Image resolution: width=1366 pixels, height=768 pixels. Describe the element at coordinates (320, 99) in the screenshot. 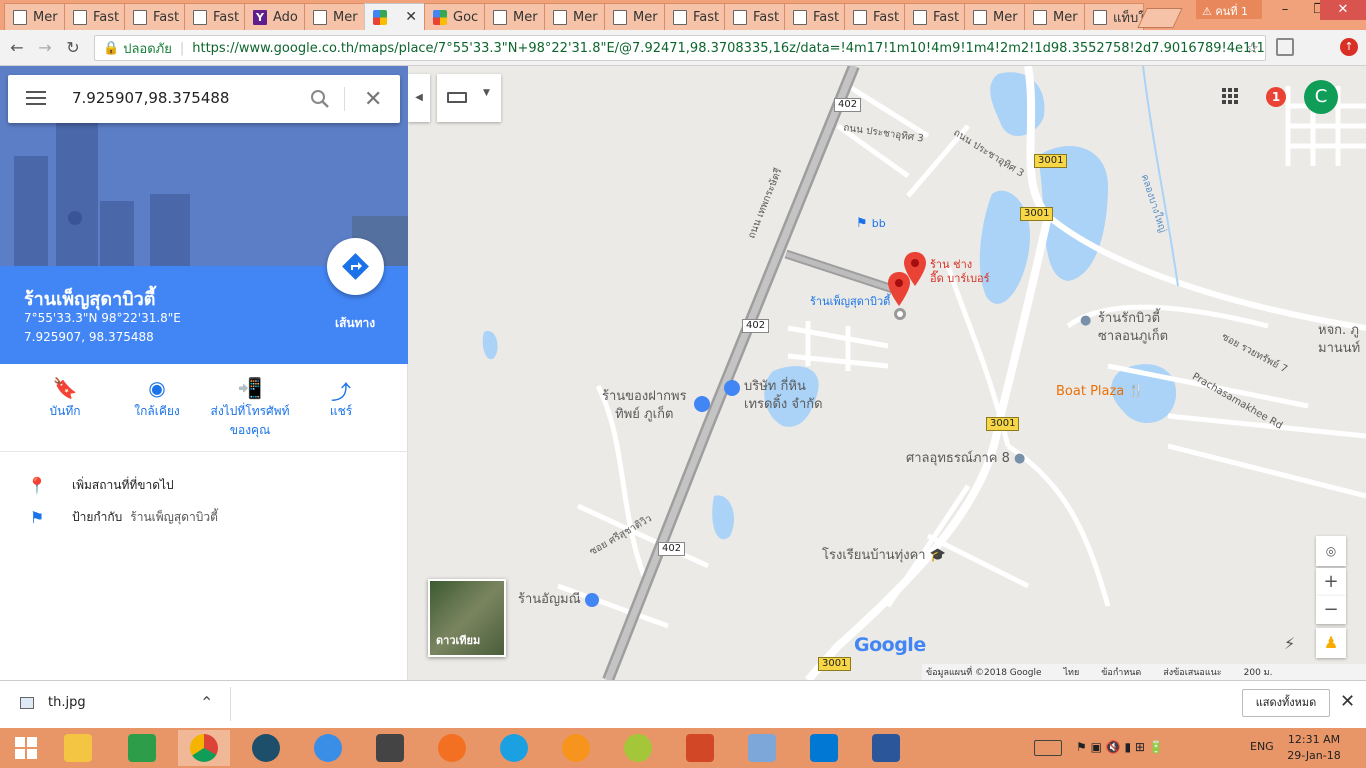

I see `search-icon` at that location.